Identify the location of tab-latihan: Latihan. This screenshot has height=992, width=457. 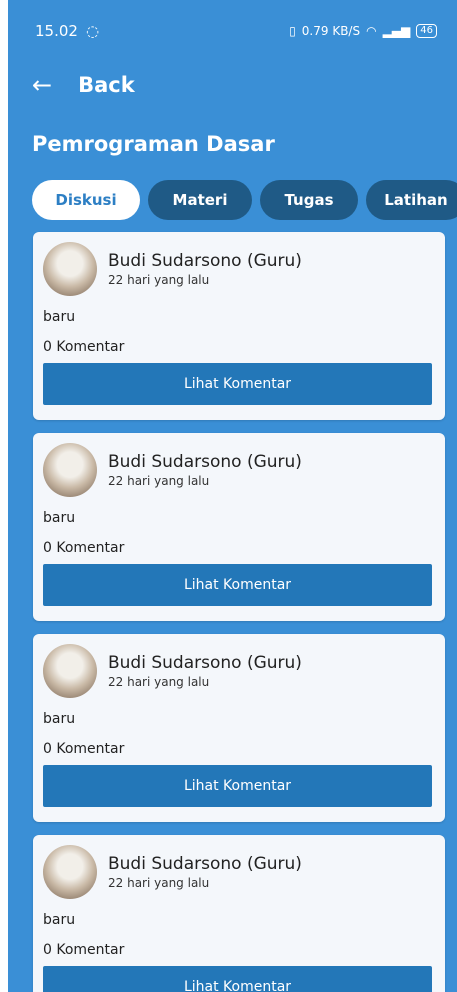
(411, 200).